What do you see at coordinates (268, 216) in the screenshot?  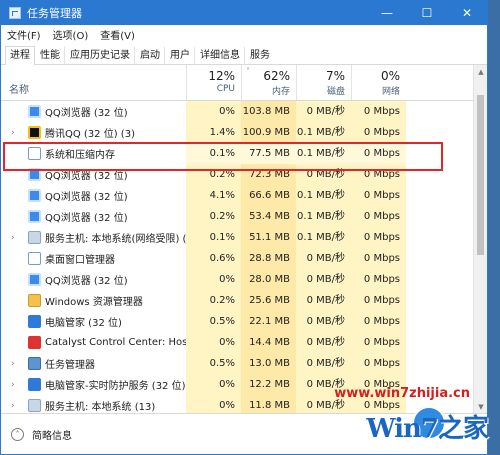 I see `memory-usage: 53.4 MB` at bounding box center [268, 216].